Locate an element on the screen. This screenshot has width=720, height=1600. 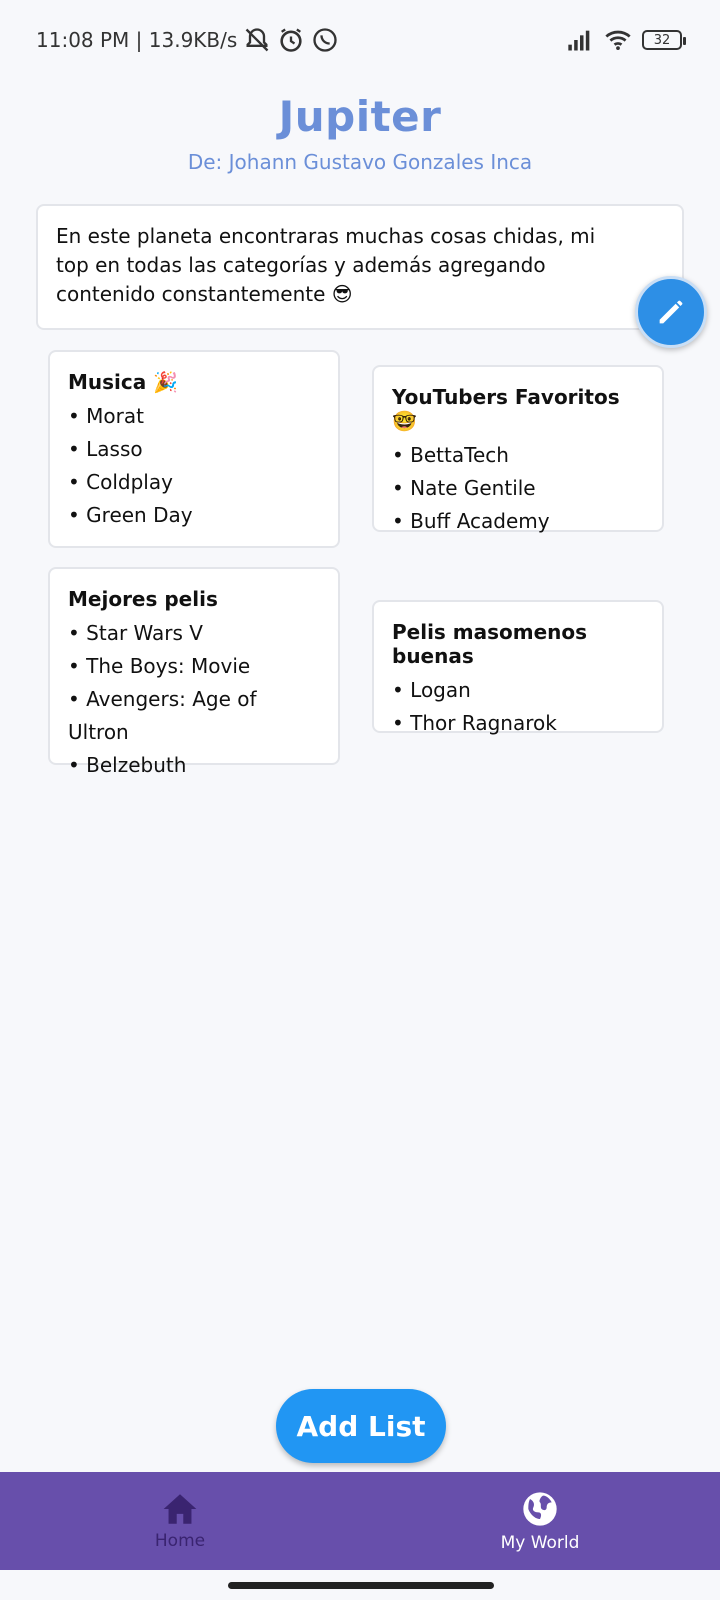
status-left: 11:08 PM | 13.9KB/s is located at coordinates (187, 40).